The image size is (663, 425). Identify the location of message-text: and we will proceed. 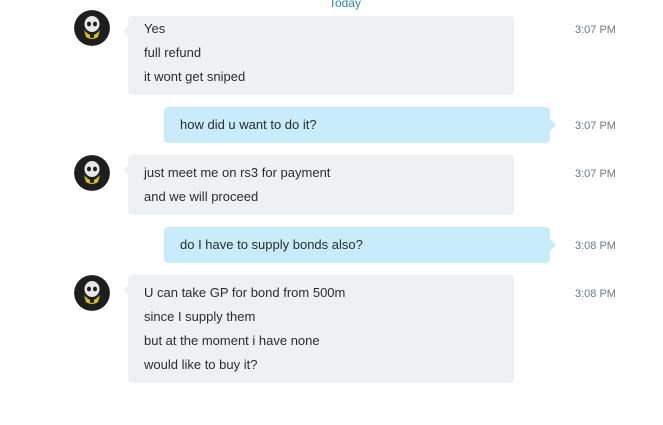
(201, 196).